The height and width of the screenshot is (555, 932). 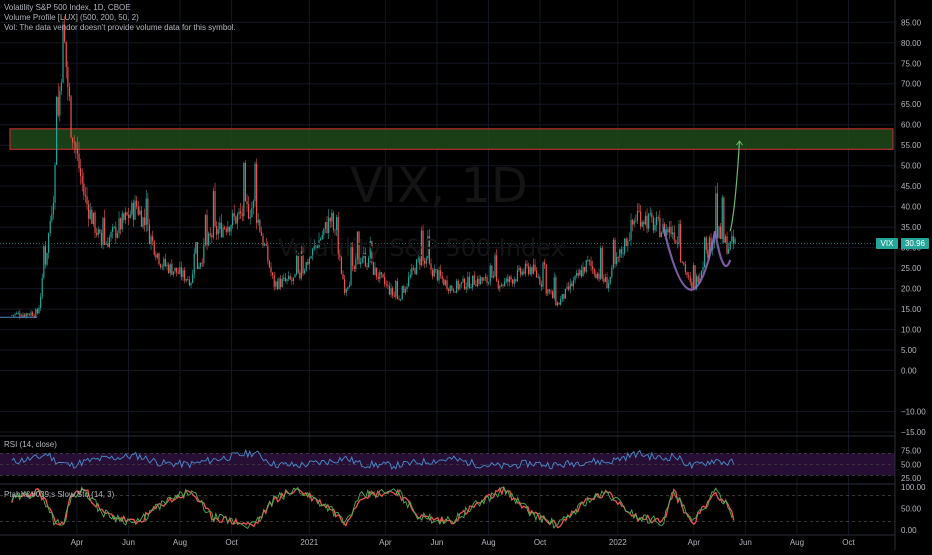 What do you see at coordinates (67, 7) in the screenshot?
I see `legend-symbol-title: Volatility S&P 500 Index, 1D, CBOE` at bounding box center [67, 7].